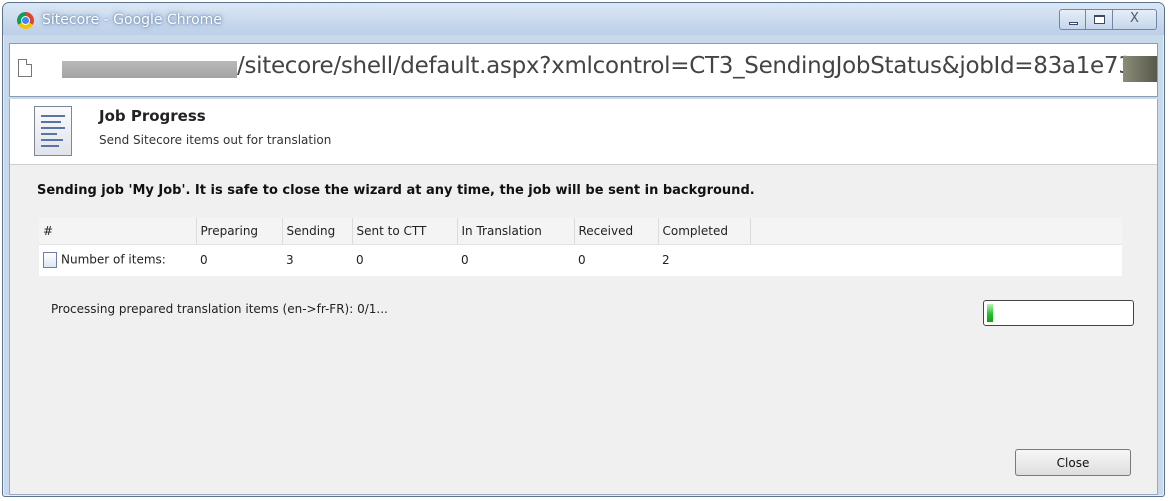  What do you see at coordinates (1073, 462) in the screenshot?
I see `close-button: Close` at bounding box center [1073, 462].